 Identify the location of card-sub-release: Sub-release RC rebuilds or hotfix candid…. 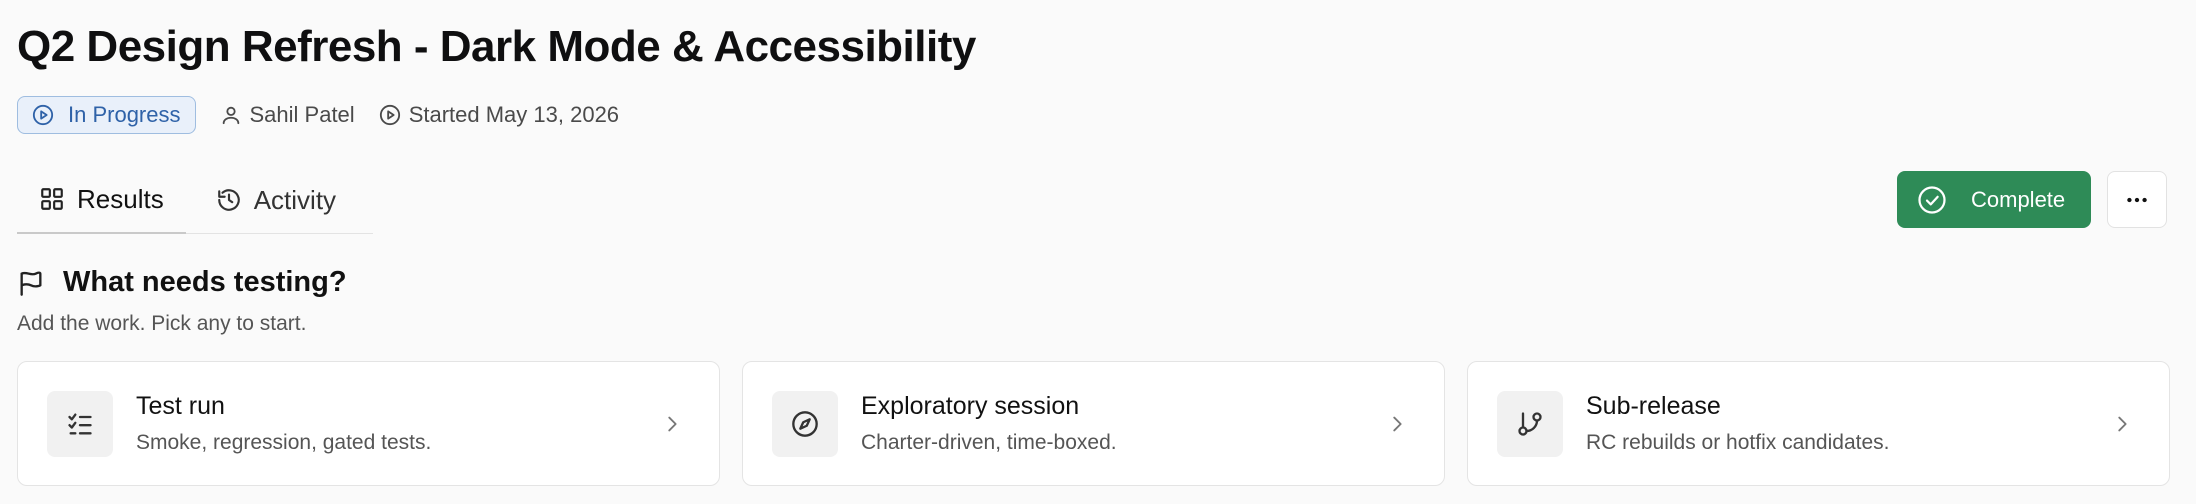
(1818, 423).